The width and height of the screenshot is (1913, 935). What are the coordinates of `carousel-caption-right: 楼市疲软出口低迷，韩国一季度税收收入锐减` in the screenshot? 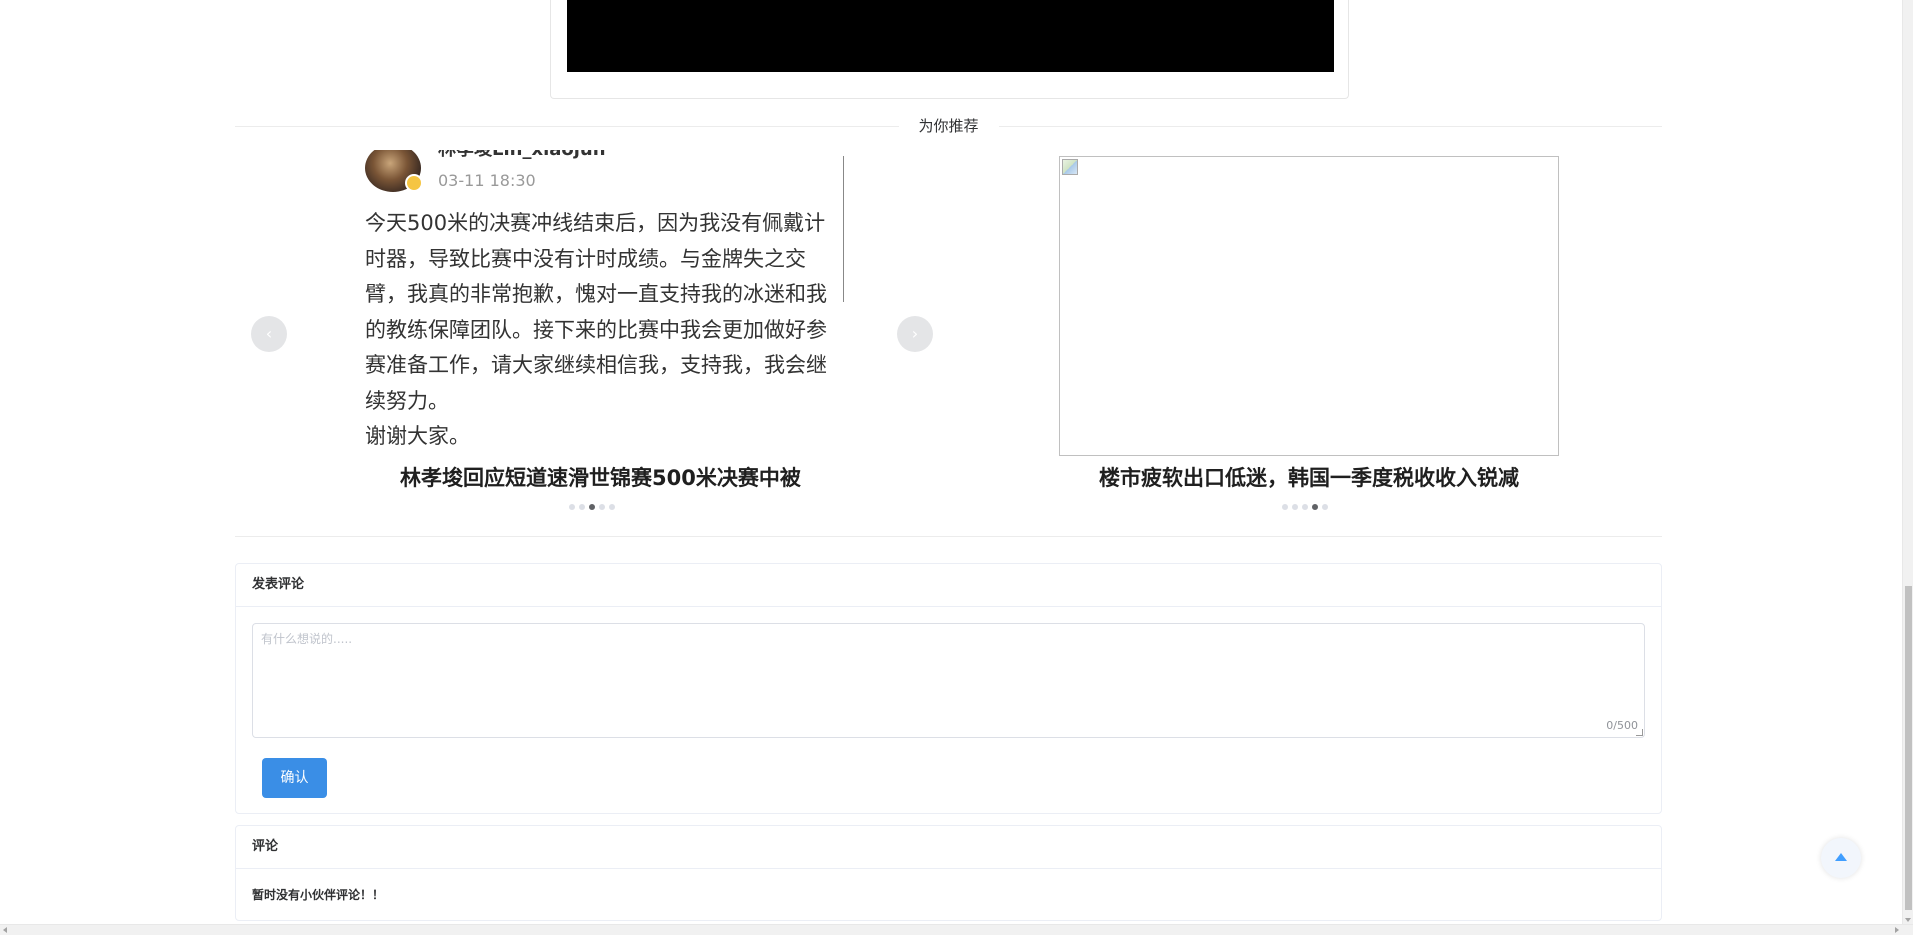 It's located at (1309, 478).